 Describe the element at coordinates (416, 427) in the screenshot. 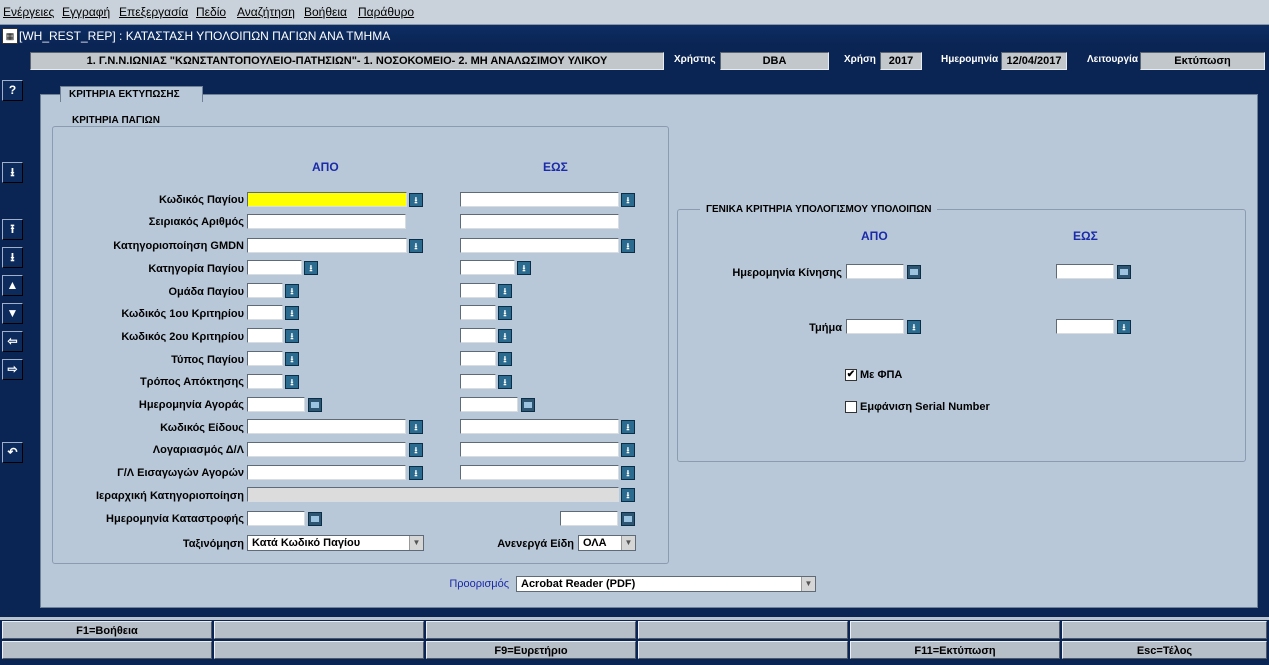

I see `item-code-from-lov-icon: ⭳` at that location.